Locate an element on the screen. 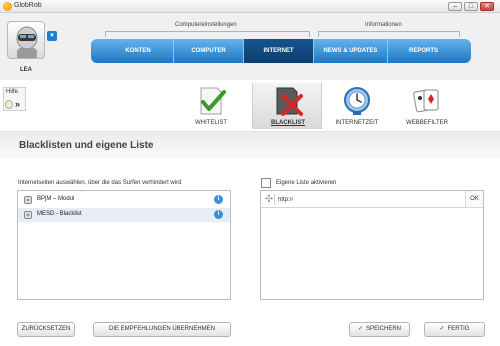  nav-group-label: Computereinstellungen is located at coordinates (206, 25).